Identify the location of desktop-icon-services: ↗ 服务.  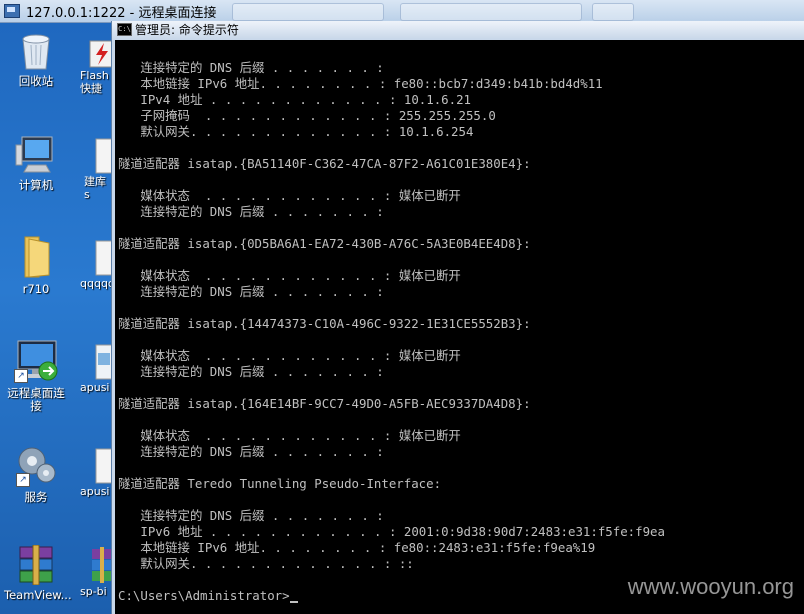
(36, 473).